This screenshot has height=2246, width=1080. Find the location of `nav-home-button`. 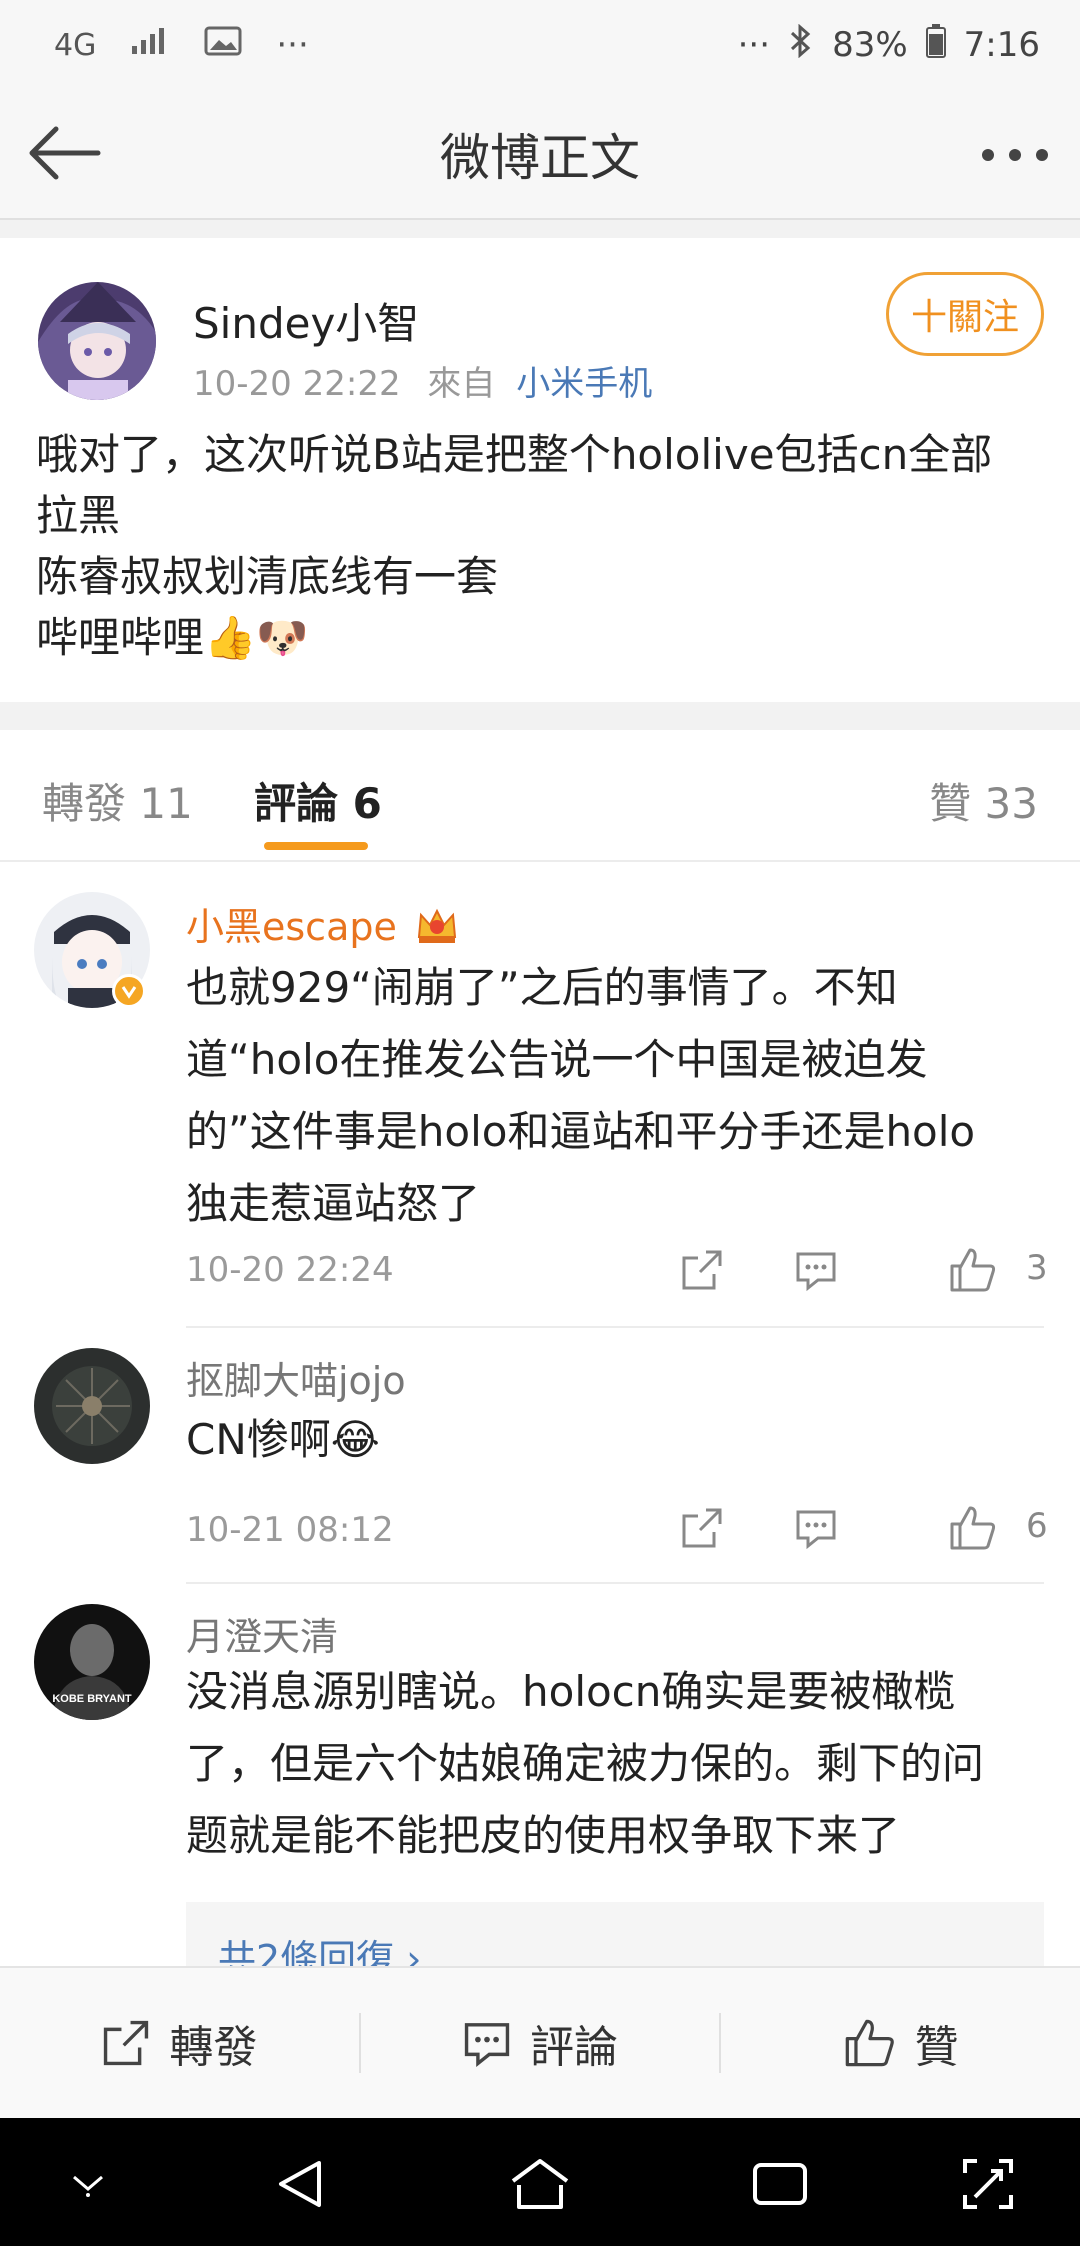

nav-home-button is located at coordinates (540, 2184).